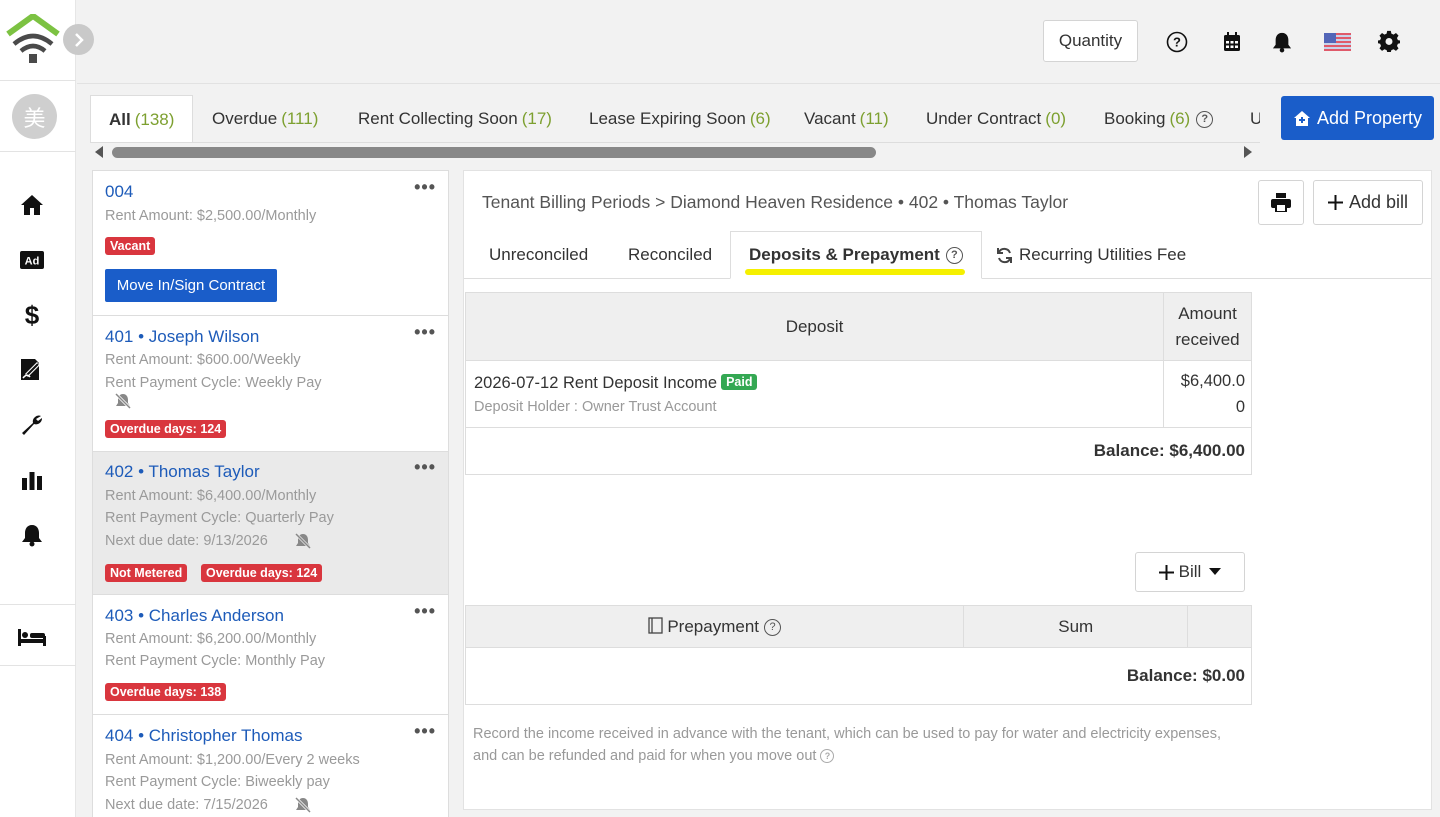  I want to click on tab-reconciled: Reconciled, so click(670, 255).